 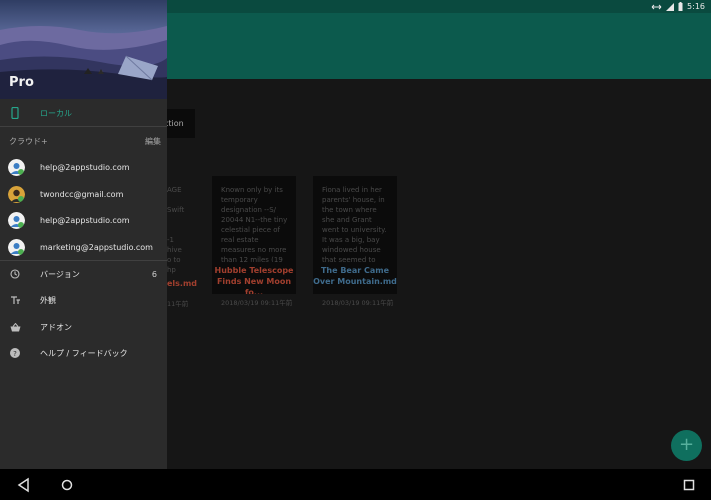 I want to click on photo-avatar-icon, so click(x=16, y=194).